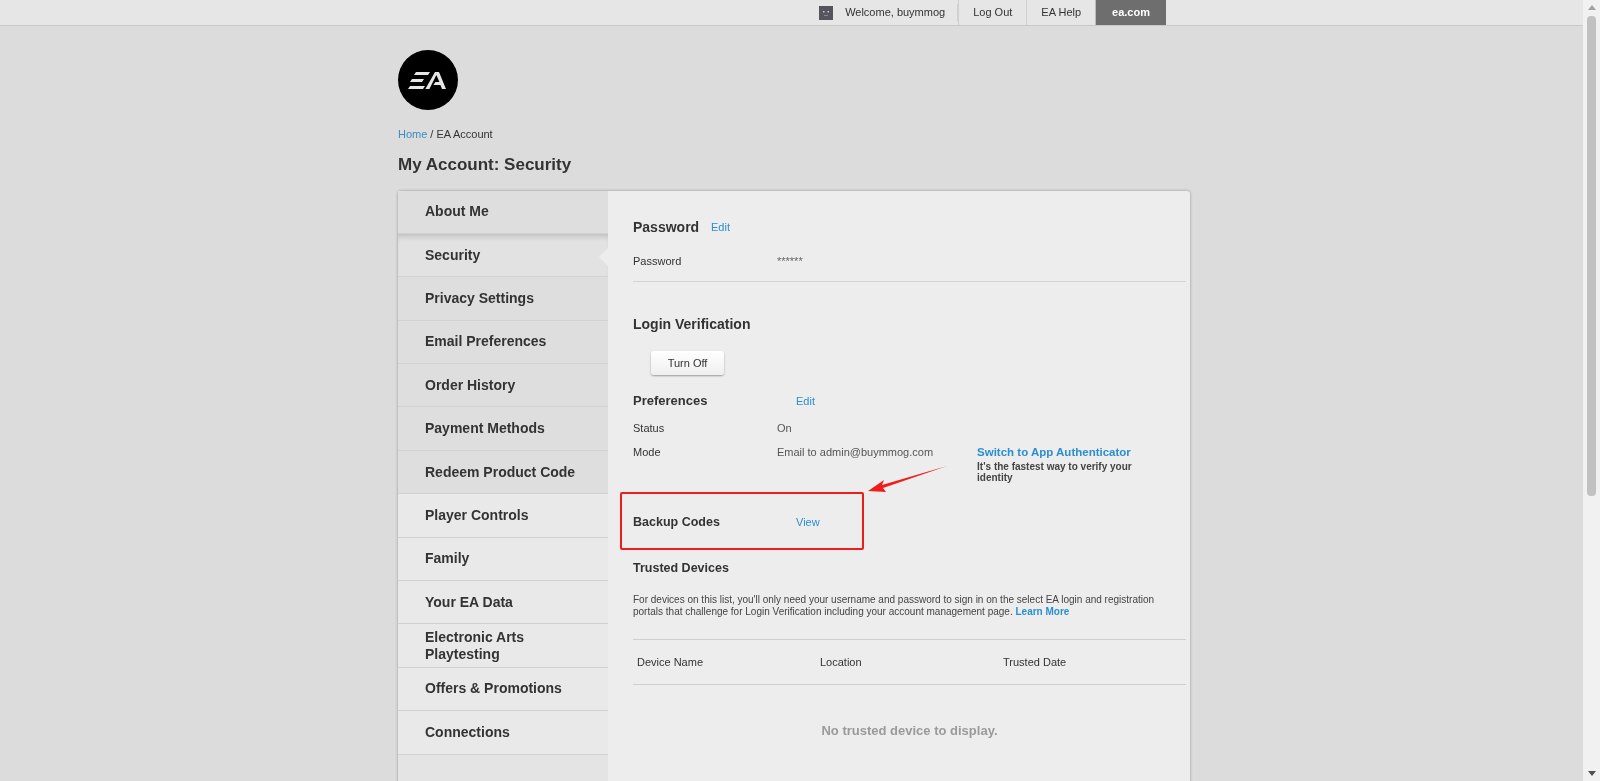 The width and height of the screenshot is (1600, 781). Describe the element at coordinates (894, 605) in the screenshot. I see `description-text: For devices on this list, you'll only need your username and password to sign in on the select EA login and registration portals that challenge for Login Verification including your account management page. Learn More` at that location.